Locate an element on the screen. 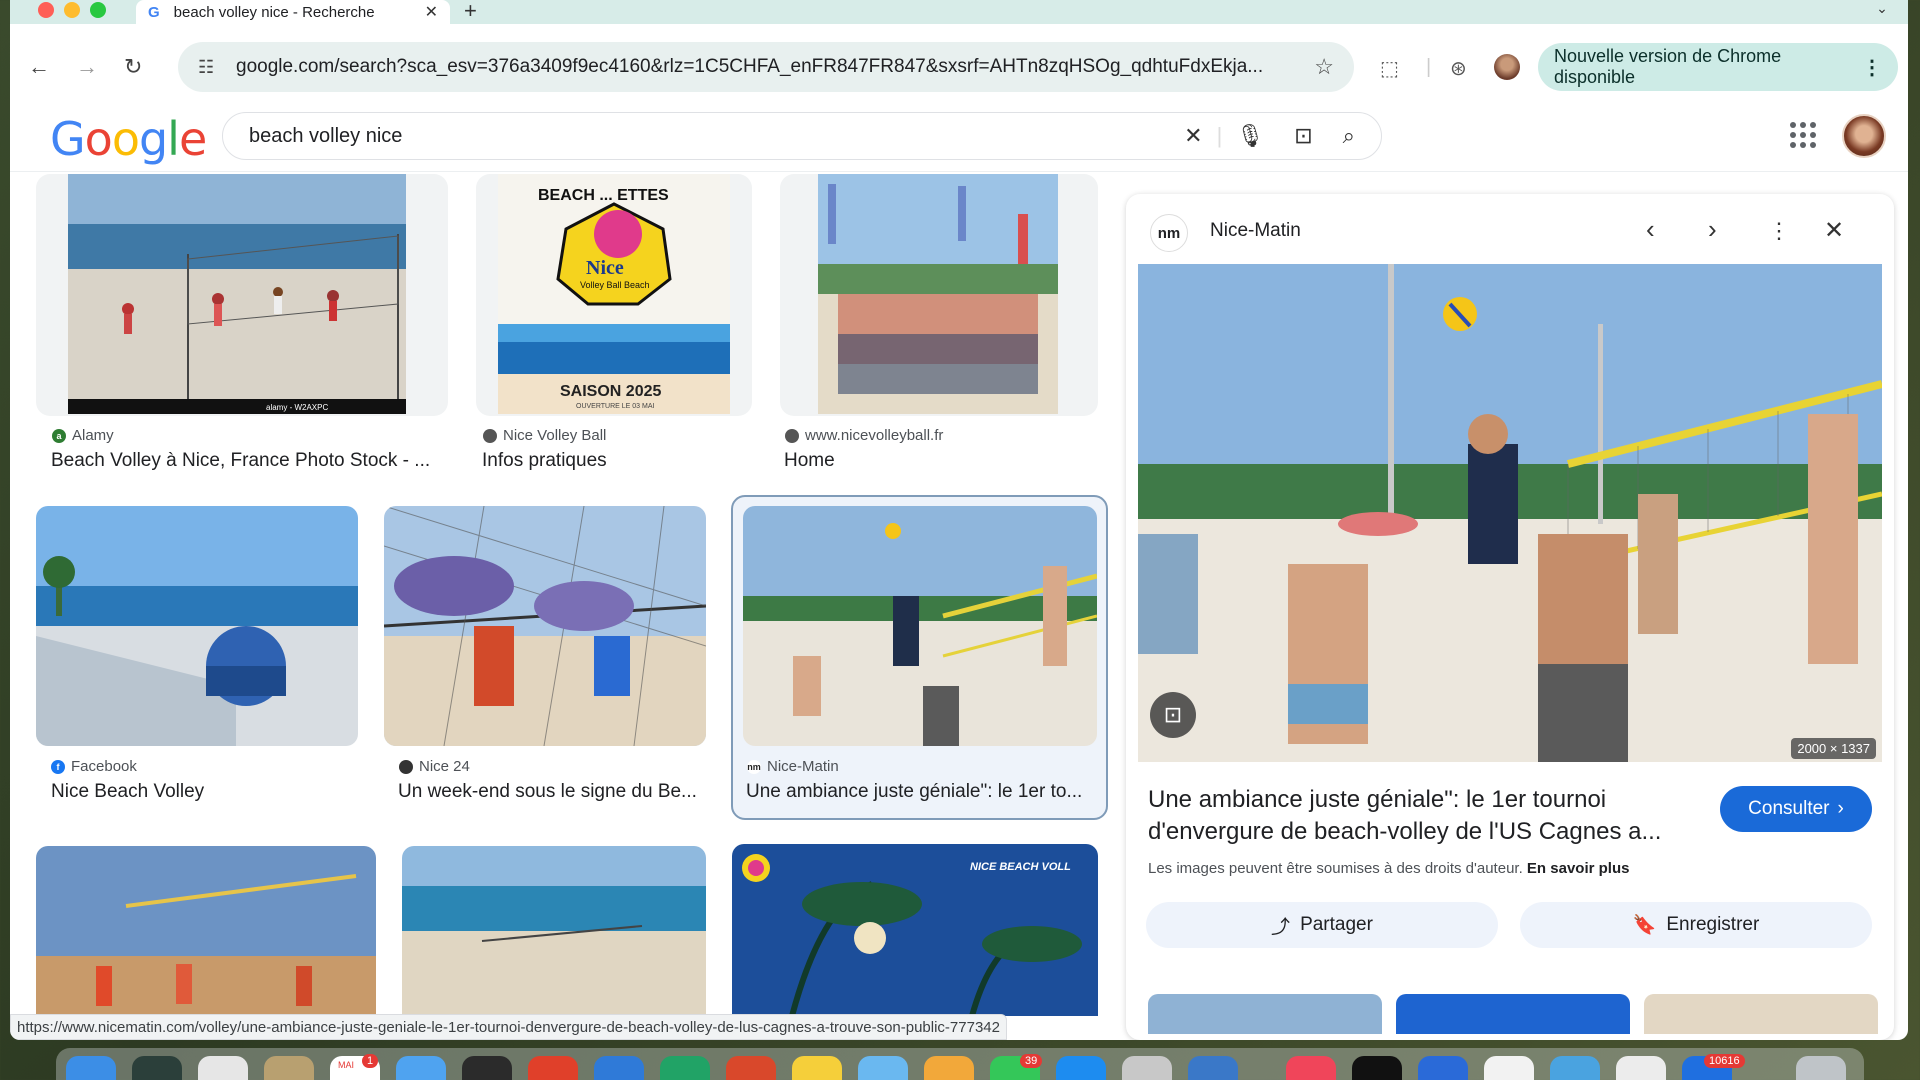 The width and height of the screenshot is (1920, 1080). tab-search-chevron-icon: ⌄ is located at coordinates (1882, 11).